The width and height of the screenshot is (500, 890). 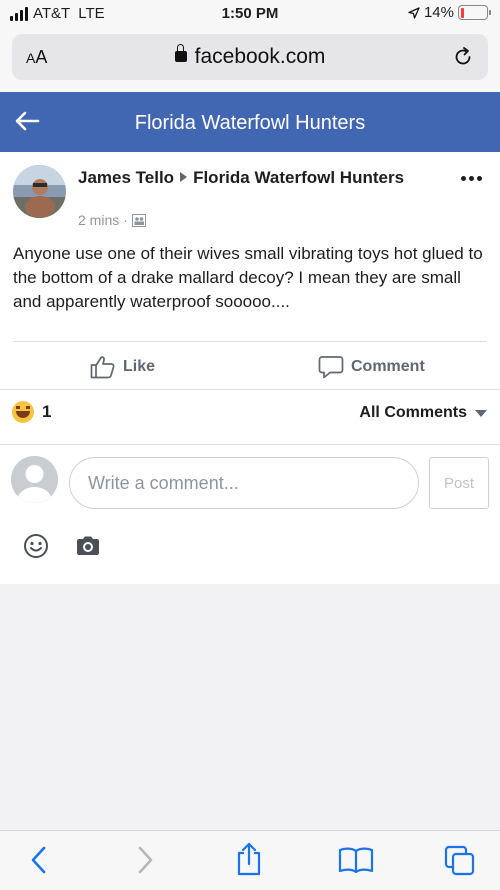 I want to click on battery-percent: 14%, so click(x=438, y=12).